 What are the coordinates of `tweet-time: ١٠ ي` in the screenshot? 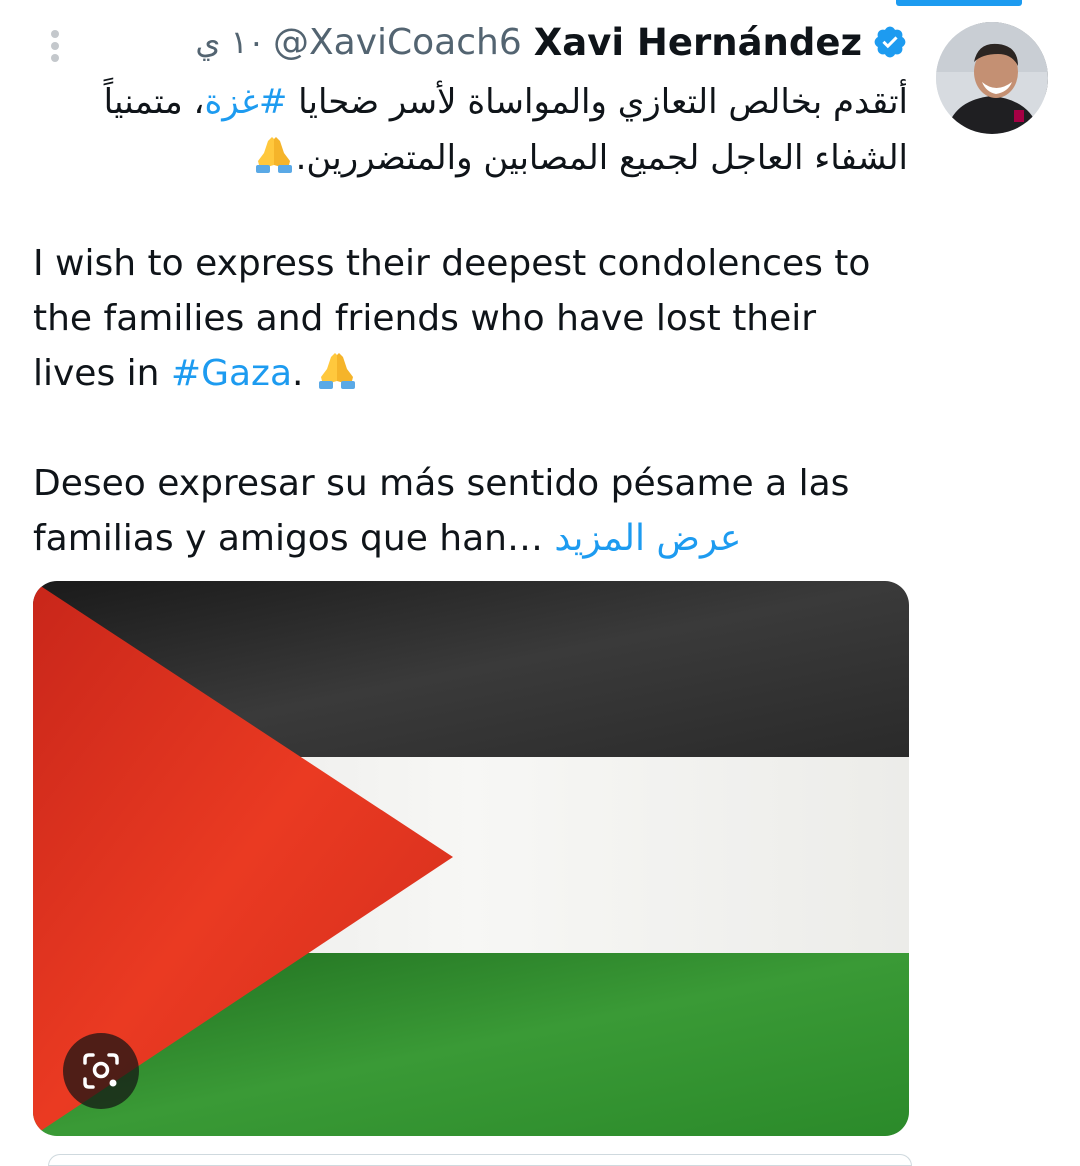 It's located at (230, 42).